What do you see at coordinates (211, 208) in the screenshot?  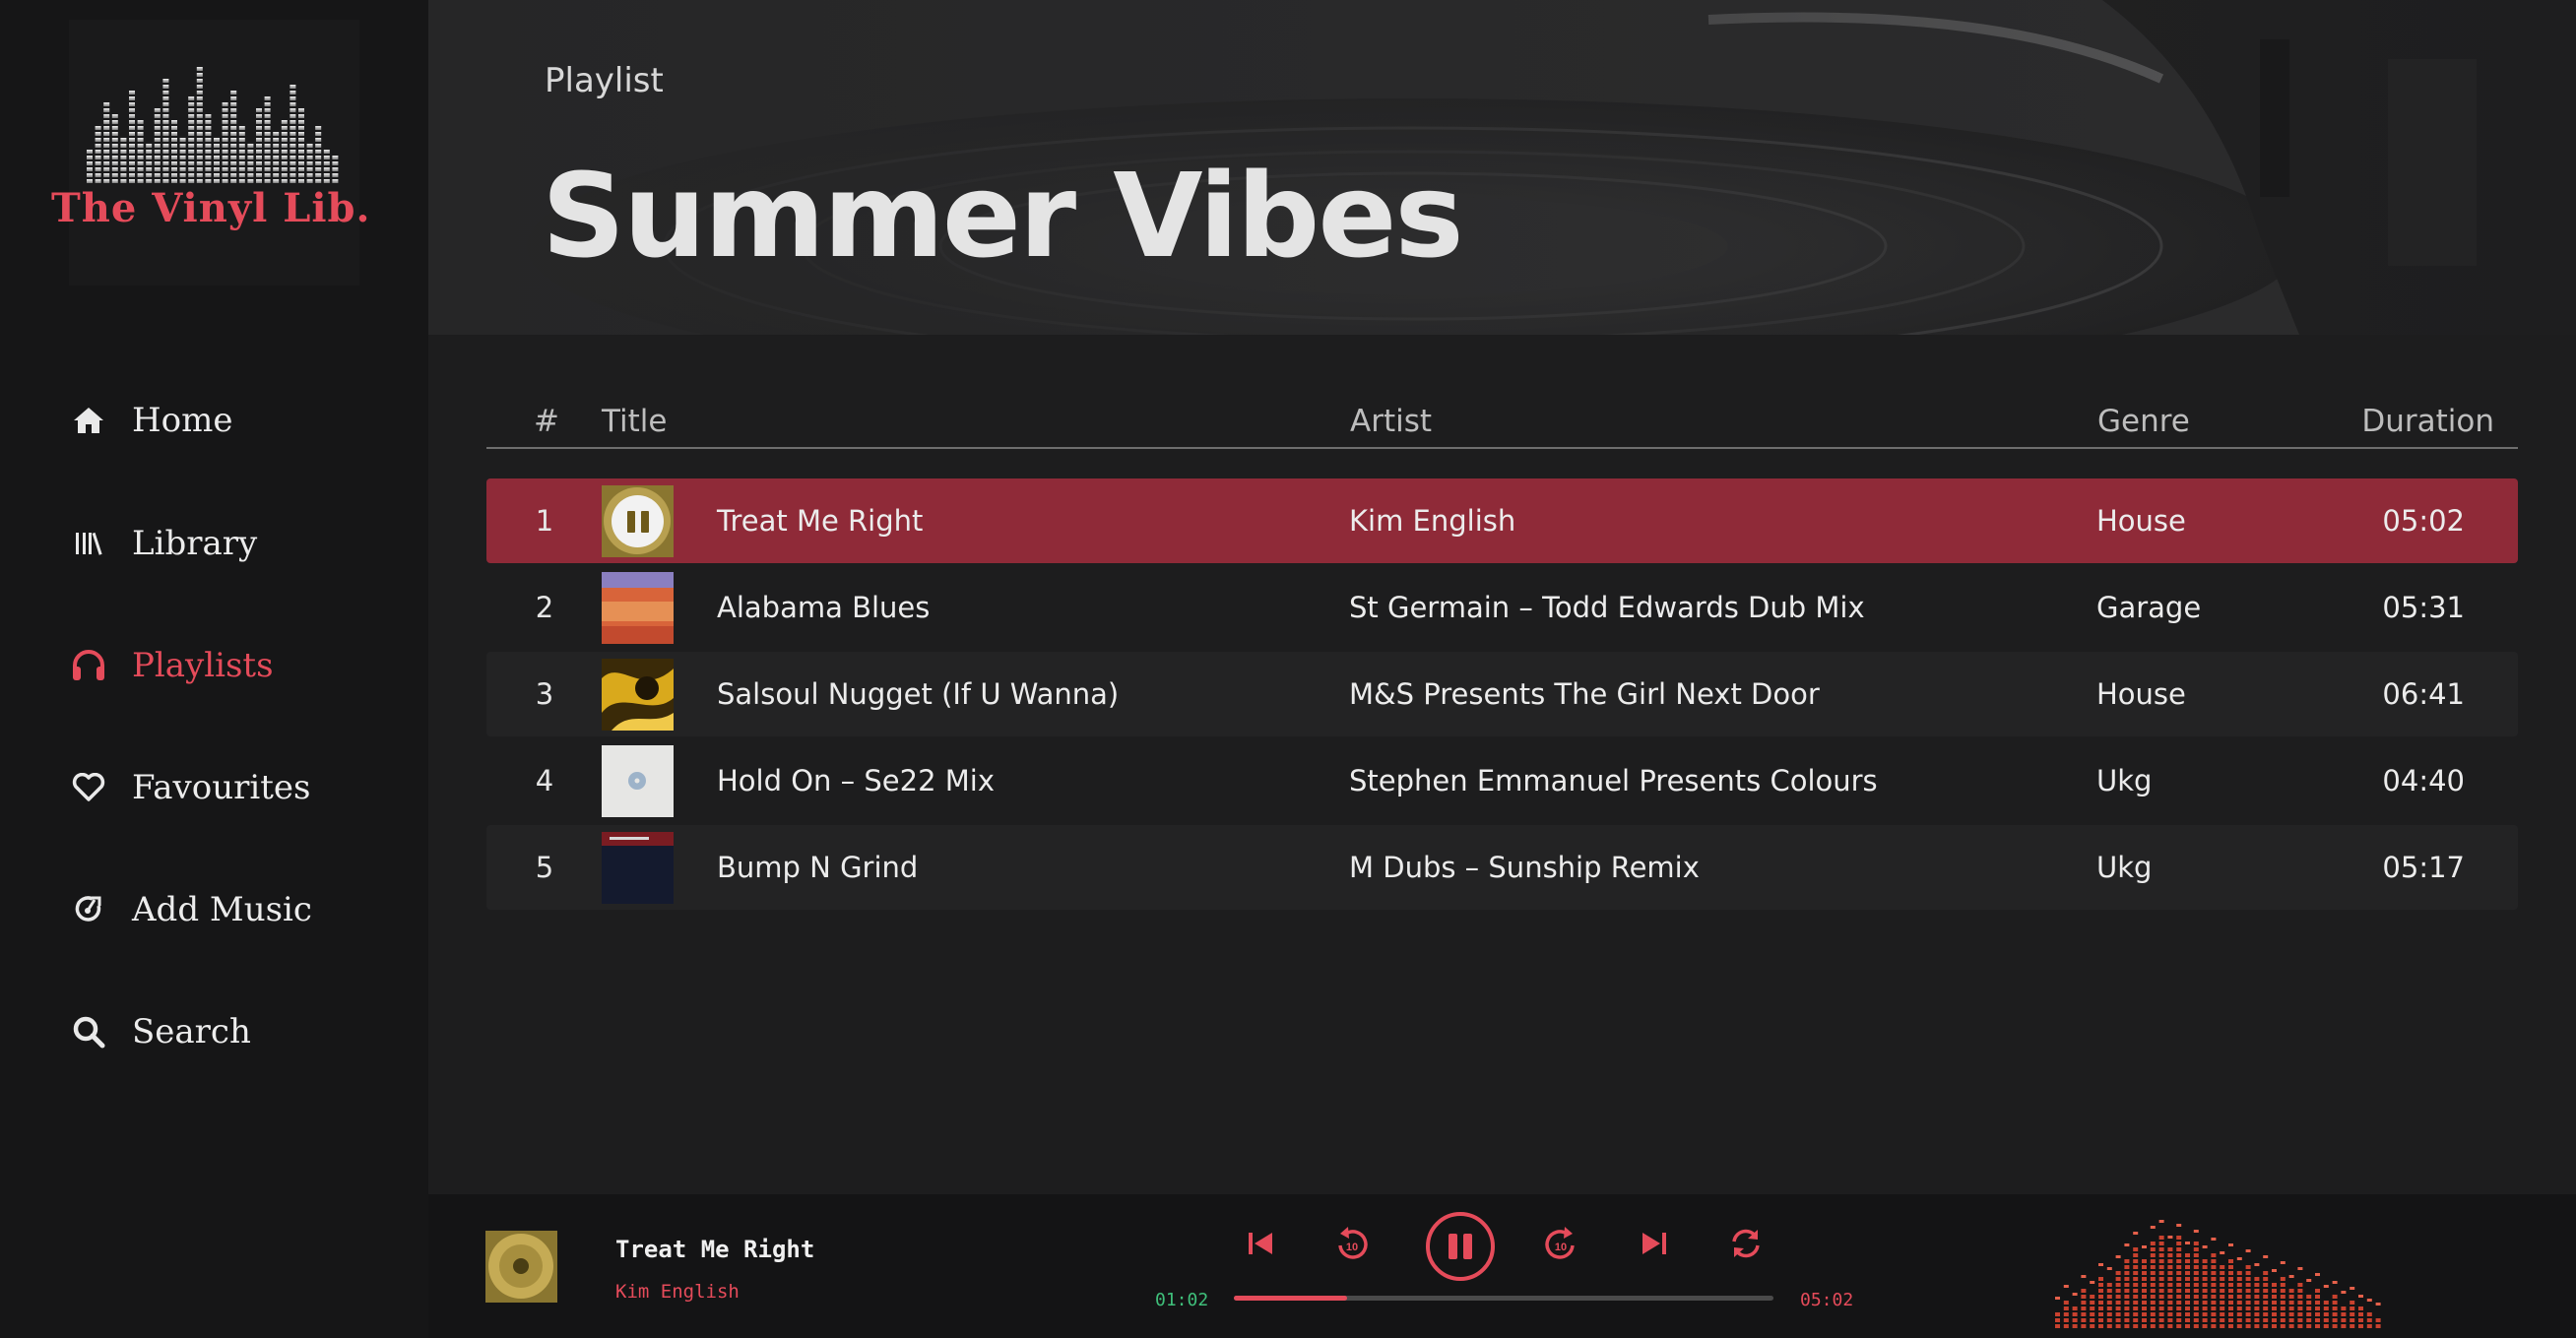 I see `brand-name: The Vinyl Lib.` at bounding box center [211, 208].